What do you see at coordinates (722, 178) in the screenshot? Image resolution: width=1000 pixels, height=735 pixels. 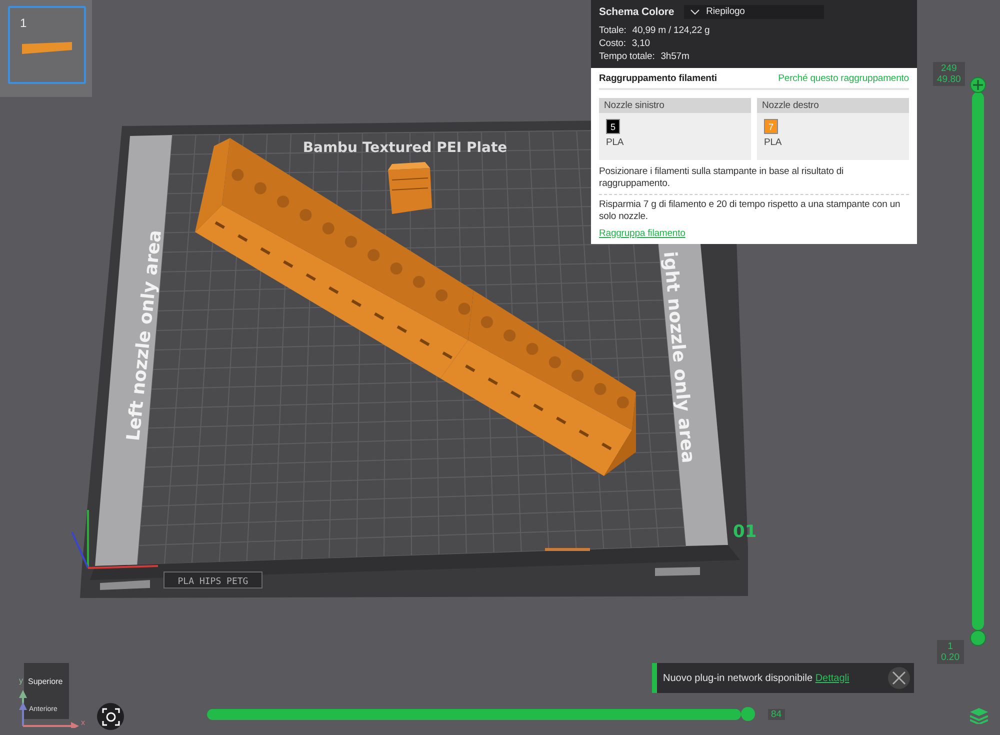 I see `instruction-text: Posizionare i filamenti sulla stampante in base al risultato di raggruppamento.` at bounding box center [722, 178].